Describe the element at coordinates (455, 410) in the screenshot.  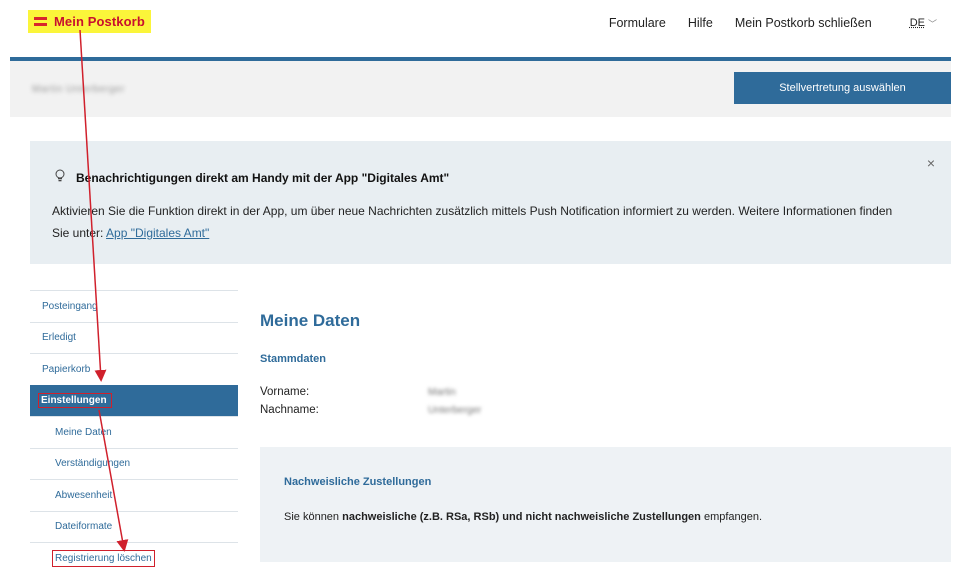
I see `last-name-value: Unterberger` at that location.